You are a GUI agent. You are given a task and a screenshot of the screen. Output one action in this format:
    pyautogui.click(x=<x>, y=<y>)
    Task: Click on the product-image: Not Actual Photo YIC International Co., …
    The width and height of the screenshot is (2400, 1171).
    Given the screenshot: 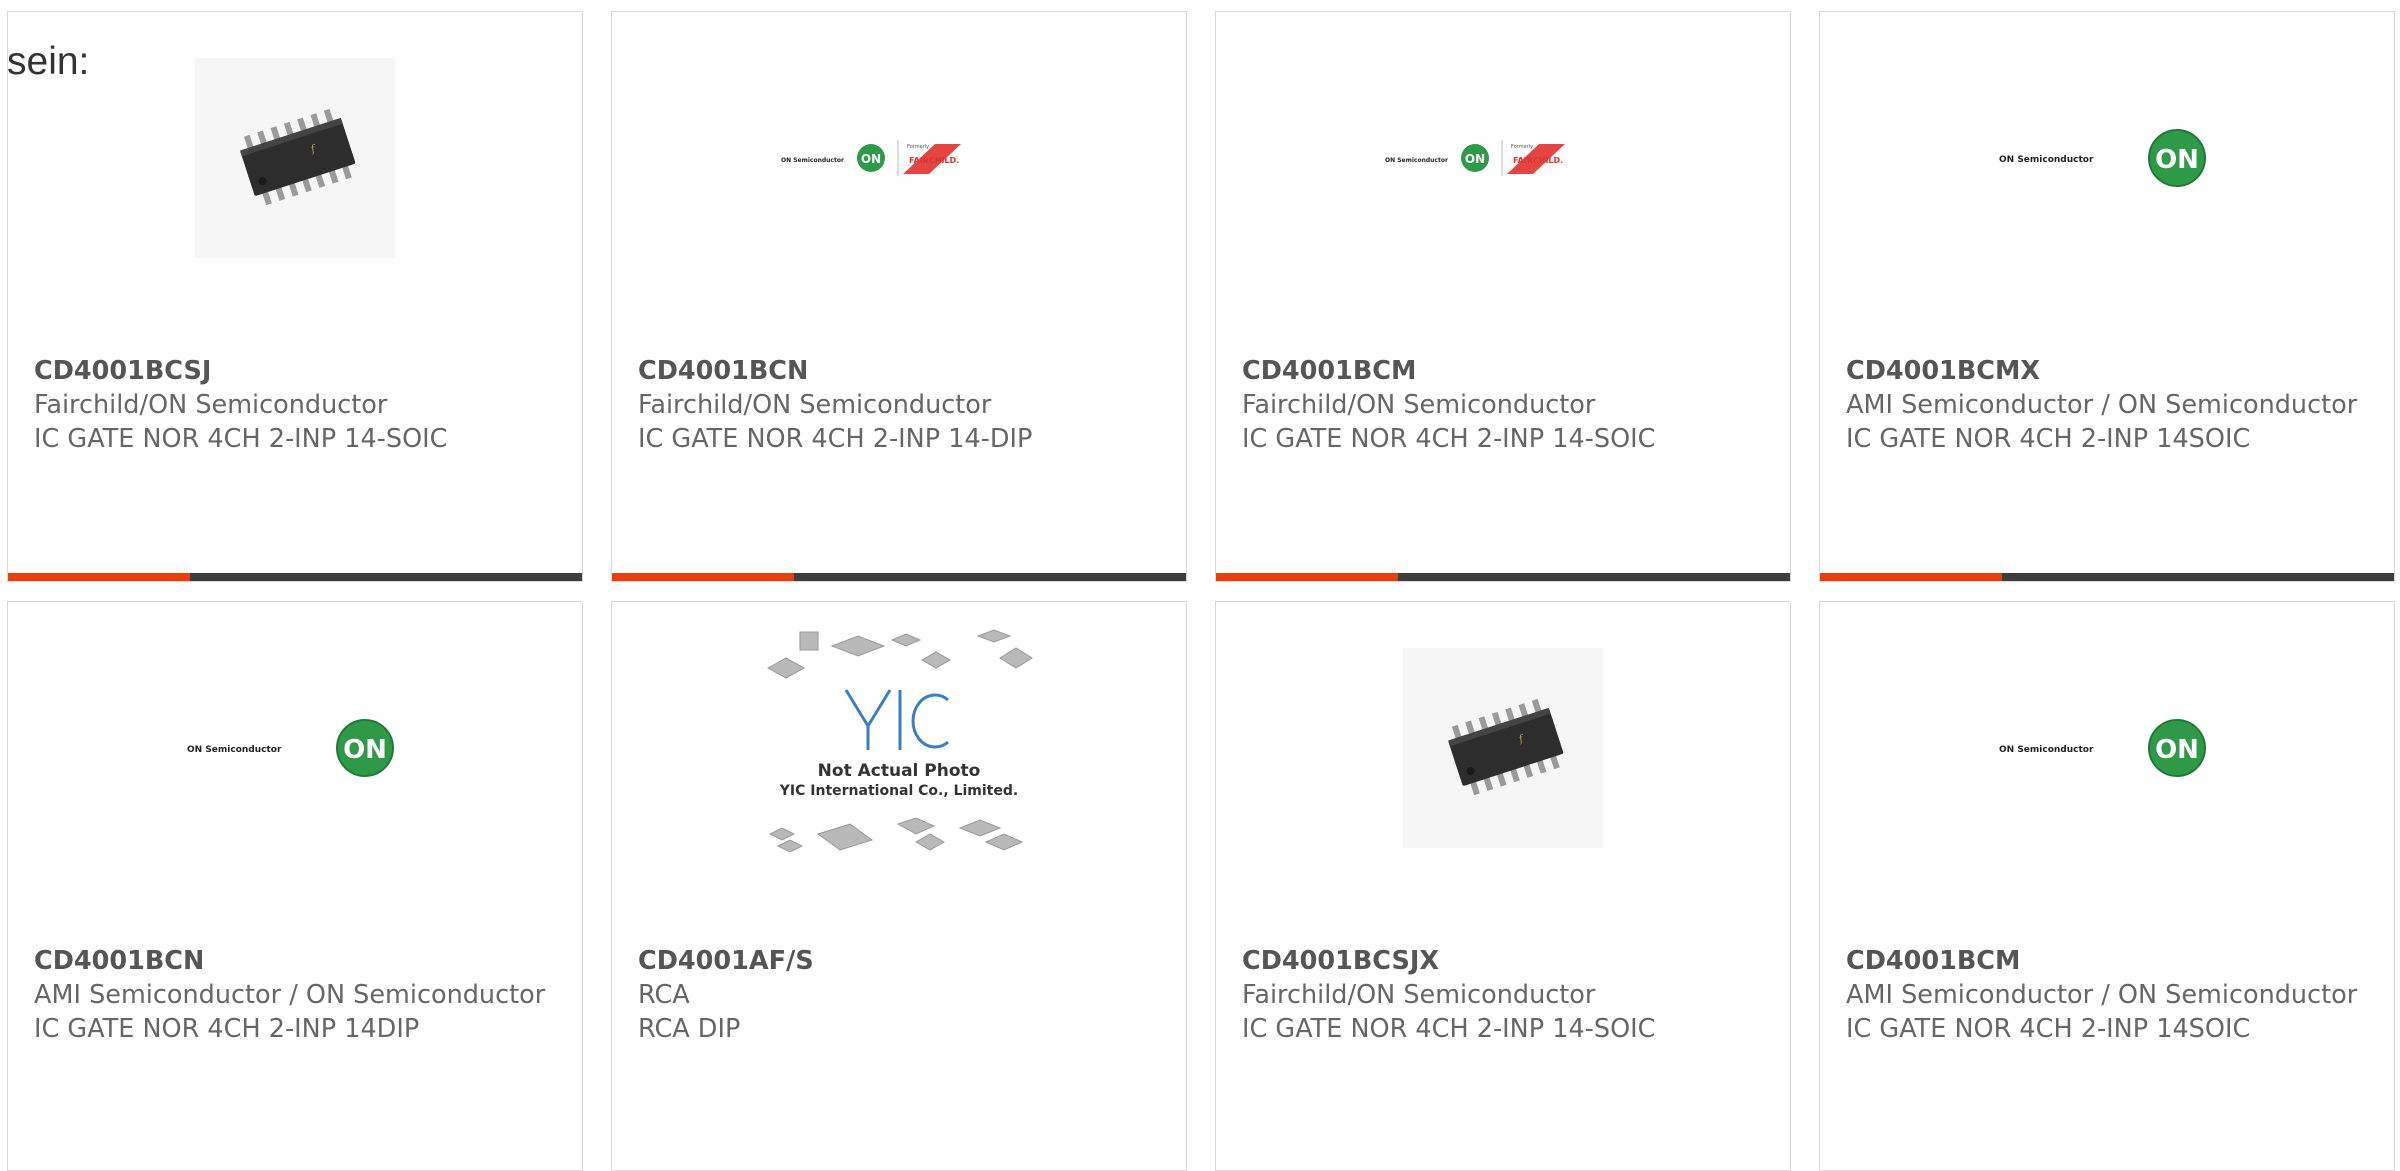 What is the action you would take?
    pyautogui.click(x=899, y=741)
    